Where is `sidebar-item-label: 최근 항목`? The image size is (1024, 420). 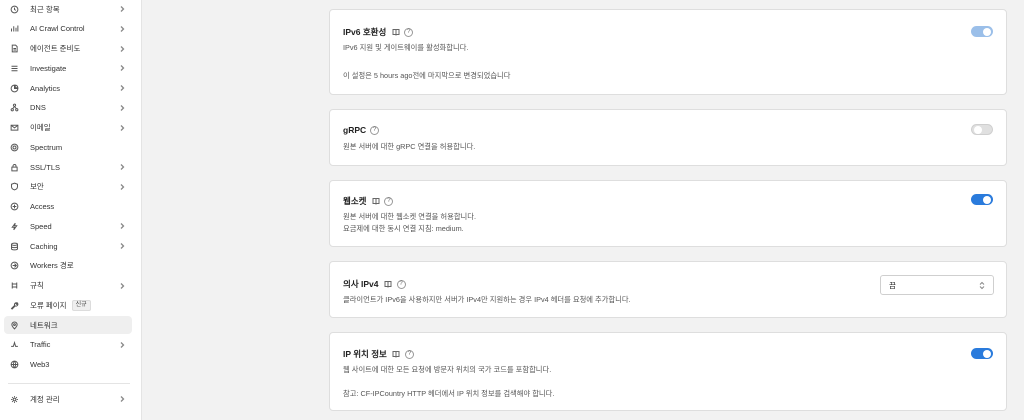 sidebar-item-label: 최근 항목 is located at coordinates (45, 9).